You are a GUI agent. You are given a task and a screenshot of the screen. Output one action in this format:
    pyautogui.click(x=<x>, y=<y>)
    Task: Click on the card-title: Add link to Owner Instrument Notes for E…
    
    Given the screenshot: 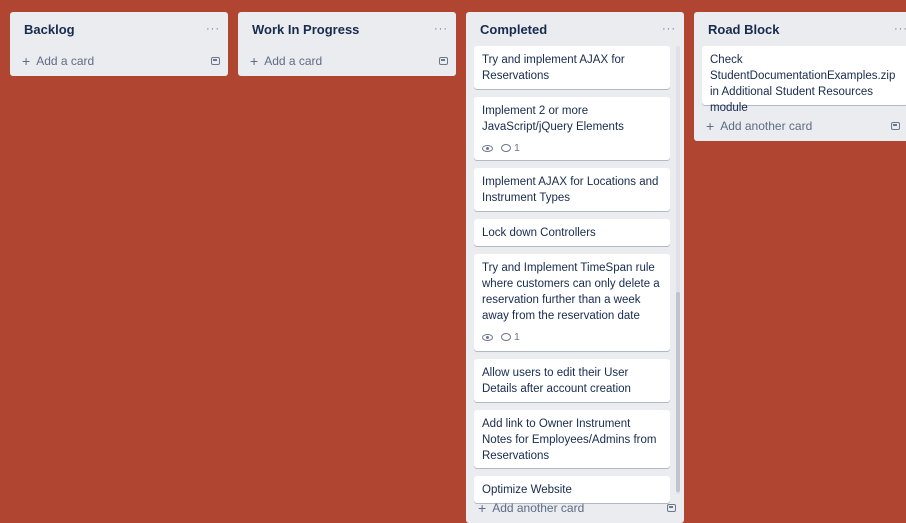 What is the action you would take?
    pyautogui.click(x=569, y=440)
    